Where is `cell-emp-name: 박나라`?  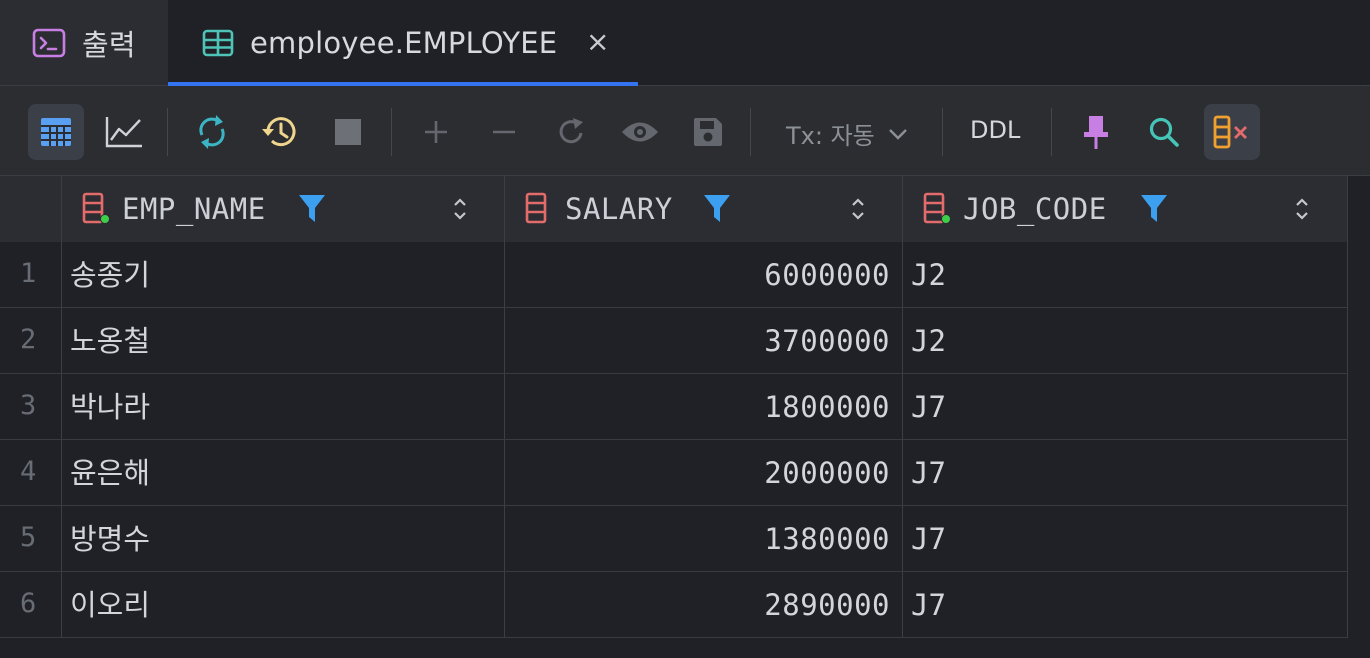
cell-emp-name: 박나라 is located at coordinates (283, 406).